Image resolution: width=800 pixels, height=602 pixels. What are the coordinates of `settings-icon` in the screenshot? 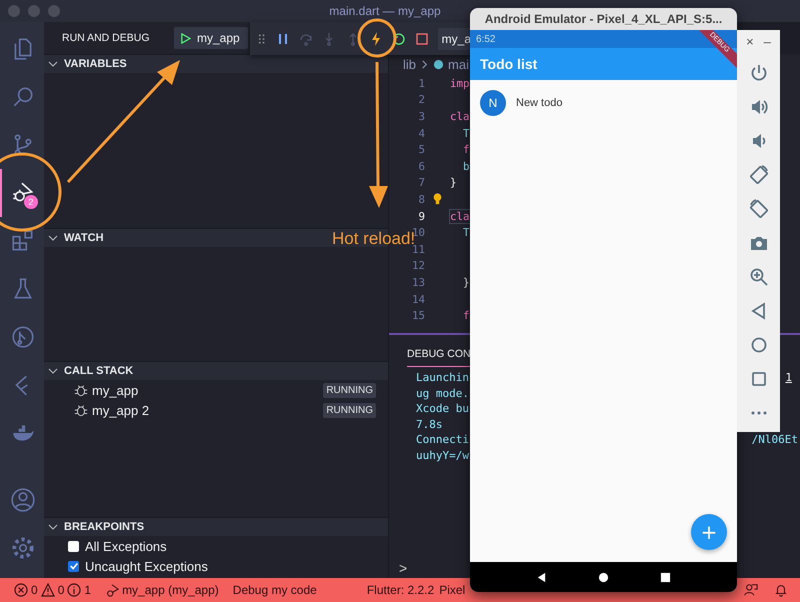 It's located at (23, 548).